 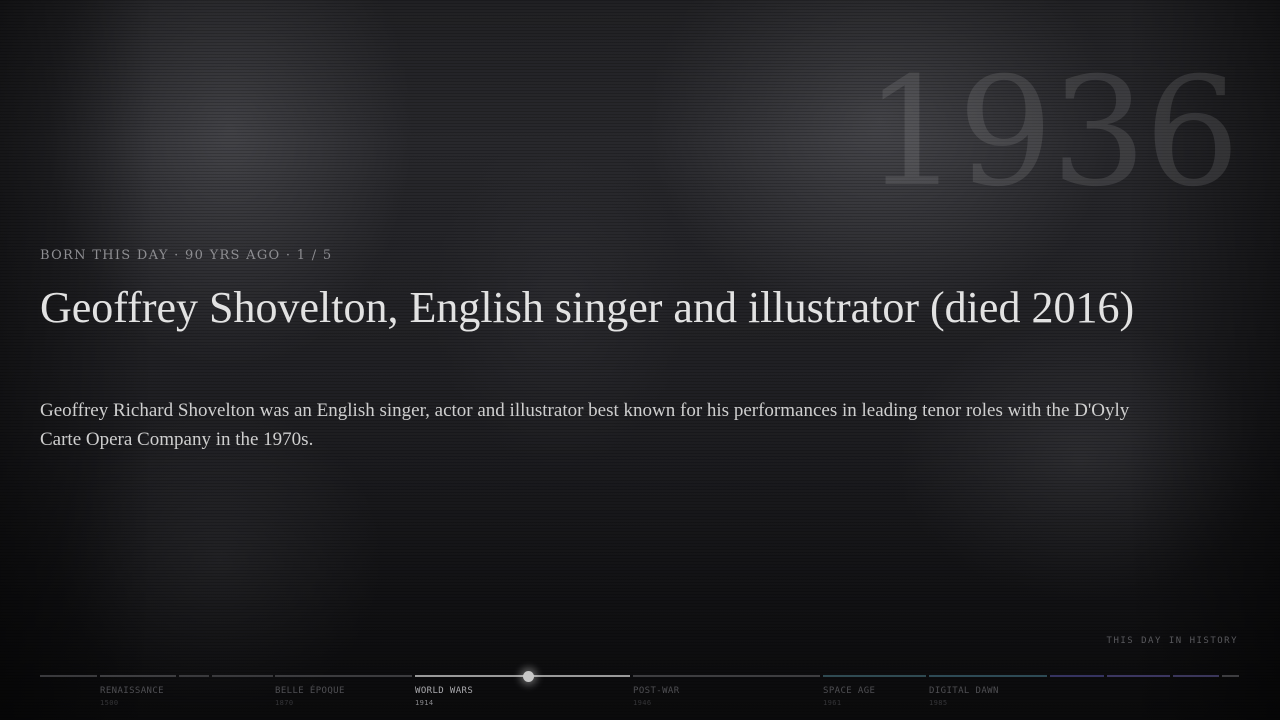 What do you see at coordinates (424, 703) in the screenshot?
I see `era-year: 1914` at bounding box center [424, 703].